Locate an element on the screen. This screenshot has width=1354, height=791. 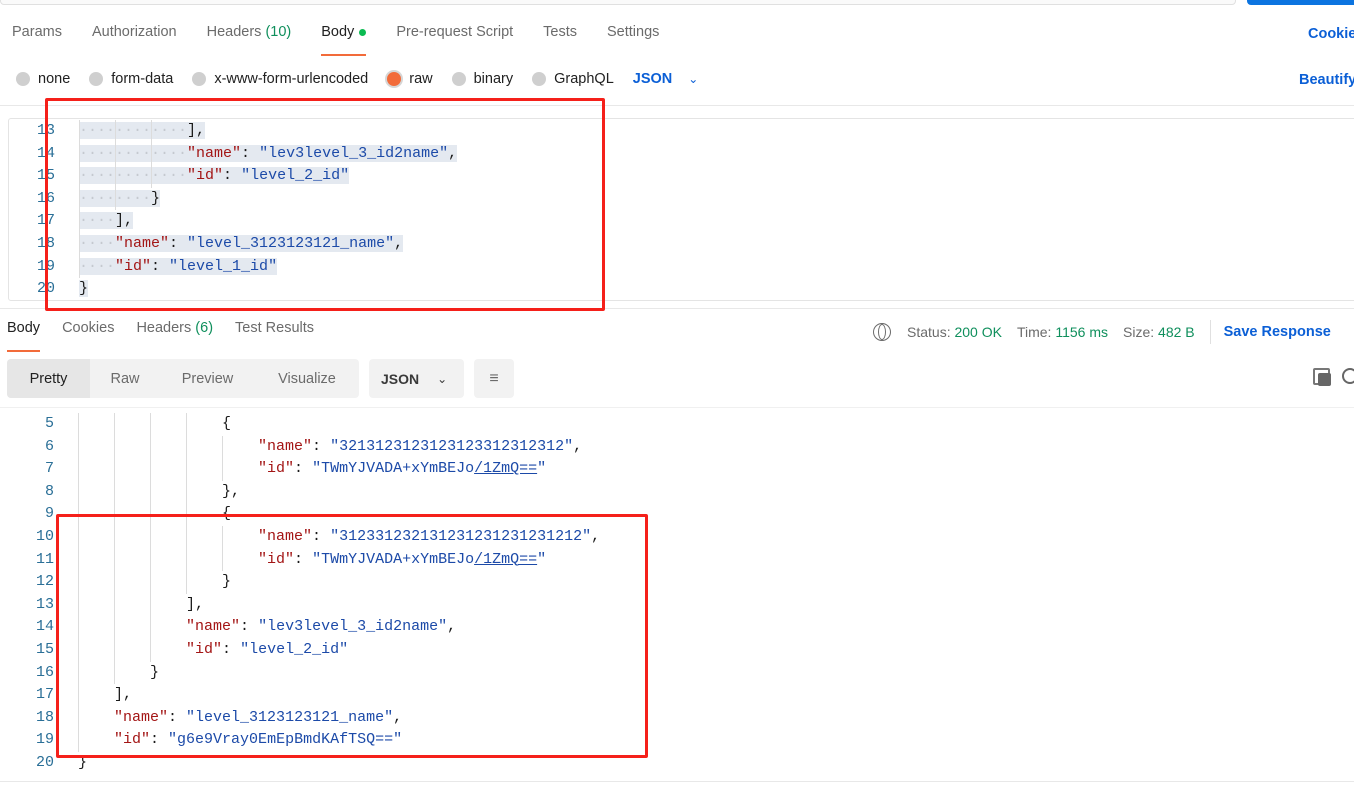
tab-test-results: Test Results is located at coordinates (274, 335).